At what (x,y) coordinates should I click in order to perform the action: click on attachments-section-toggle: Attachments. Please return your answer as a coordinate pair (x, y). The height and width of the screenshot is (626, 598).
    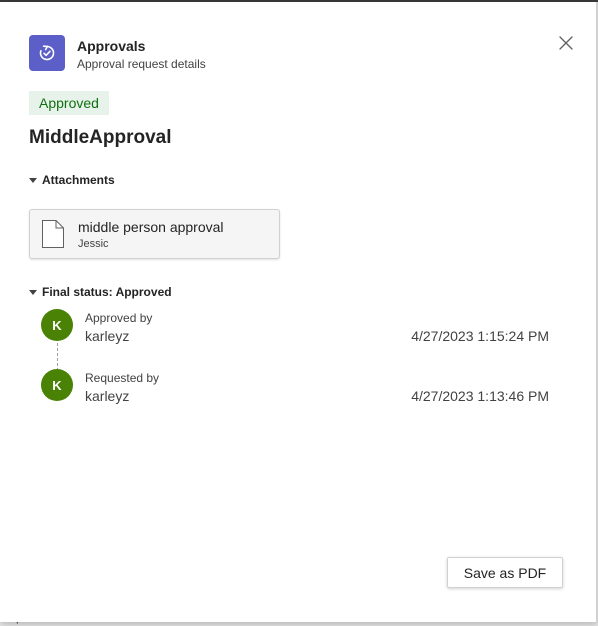
    Looking at the image, I should click on (72, 180).